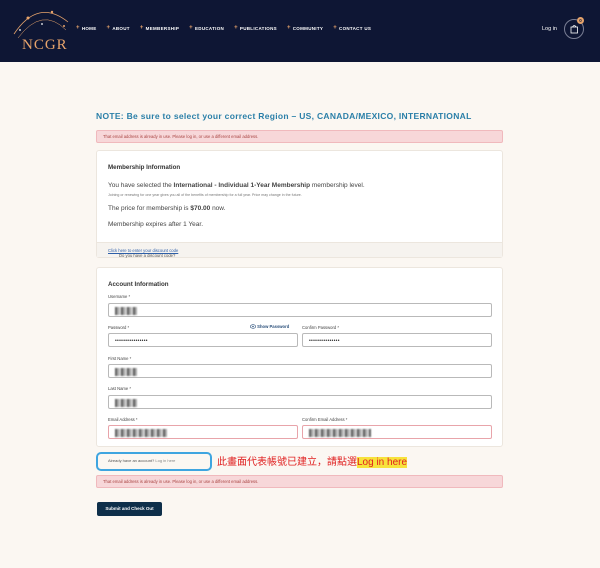  Describe the element at coordinates (165, 460) in the screenshot. I see `login-here-link: Log in here` at that location.